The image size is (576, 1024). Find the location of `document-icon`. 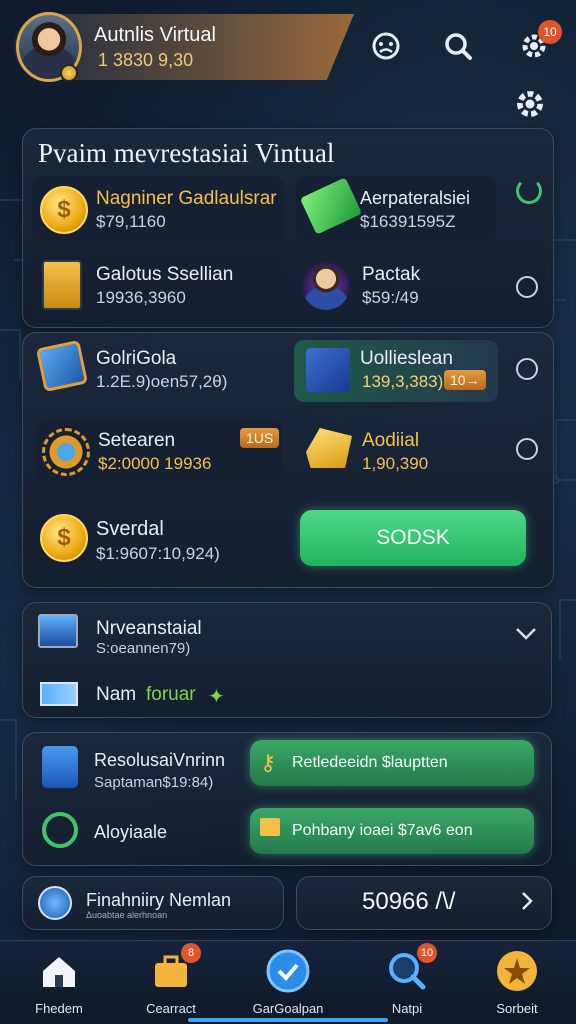

document-icon is located at coordinates (62, 285).